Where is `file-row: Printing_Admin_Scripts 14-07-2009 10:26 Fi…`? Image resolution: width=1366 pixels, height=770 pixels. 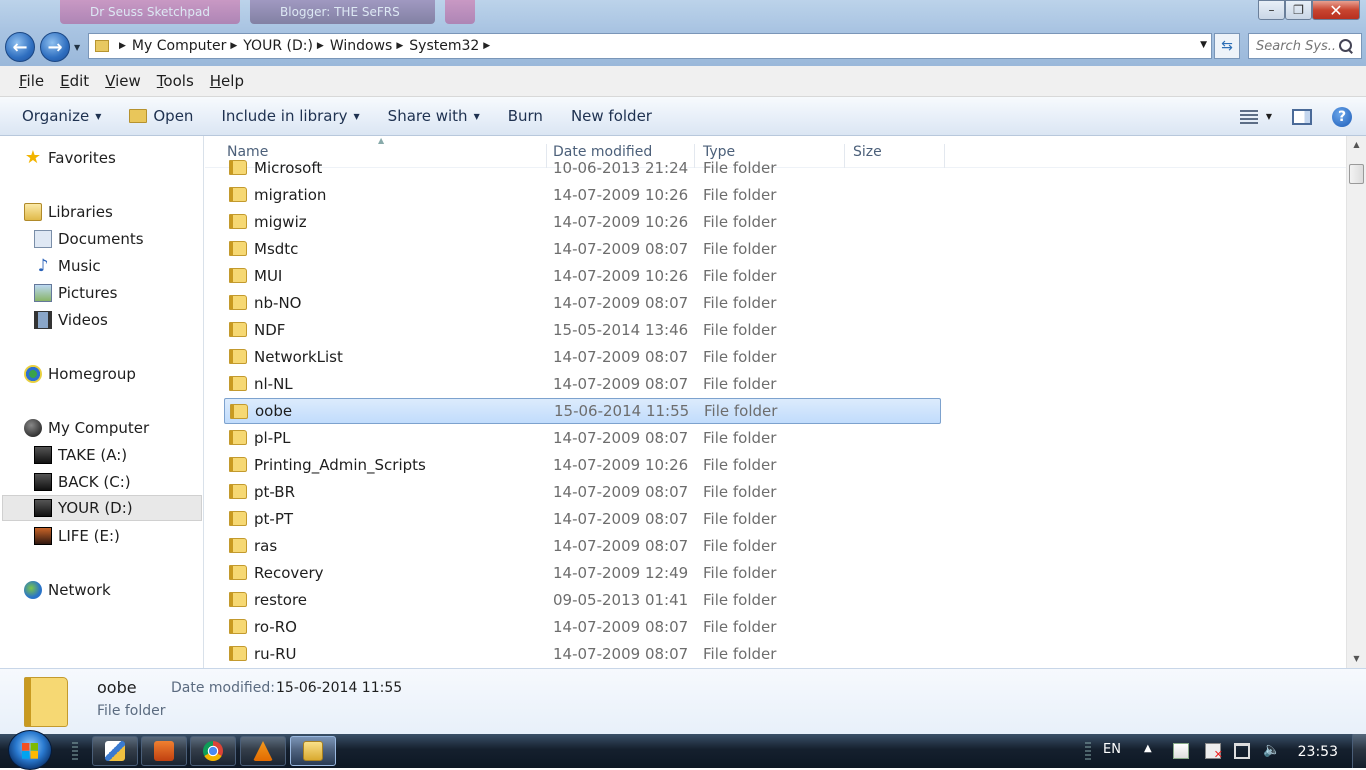 file-row: Printing_Admin_Scripts 14-07-2009 10:26 Fi… is located at coordinates (582, 465).